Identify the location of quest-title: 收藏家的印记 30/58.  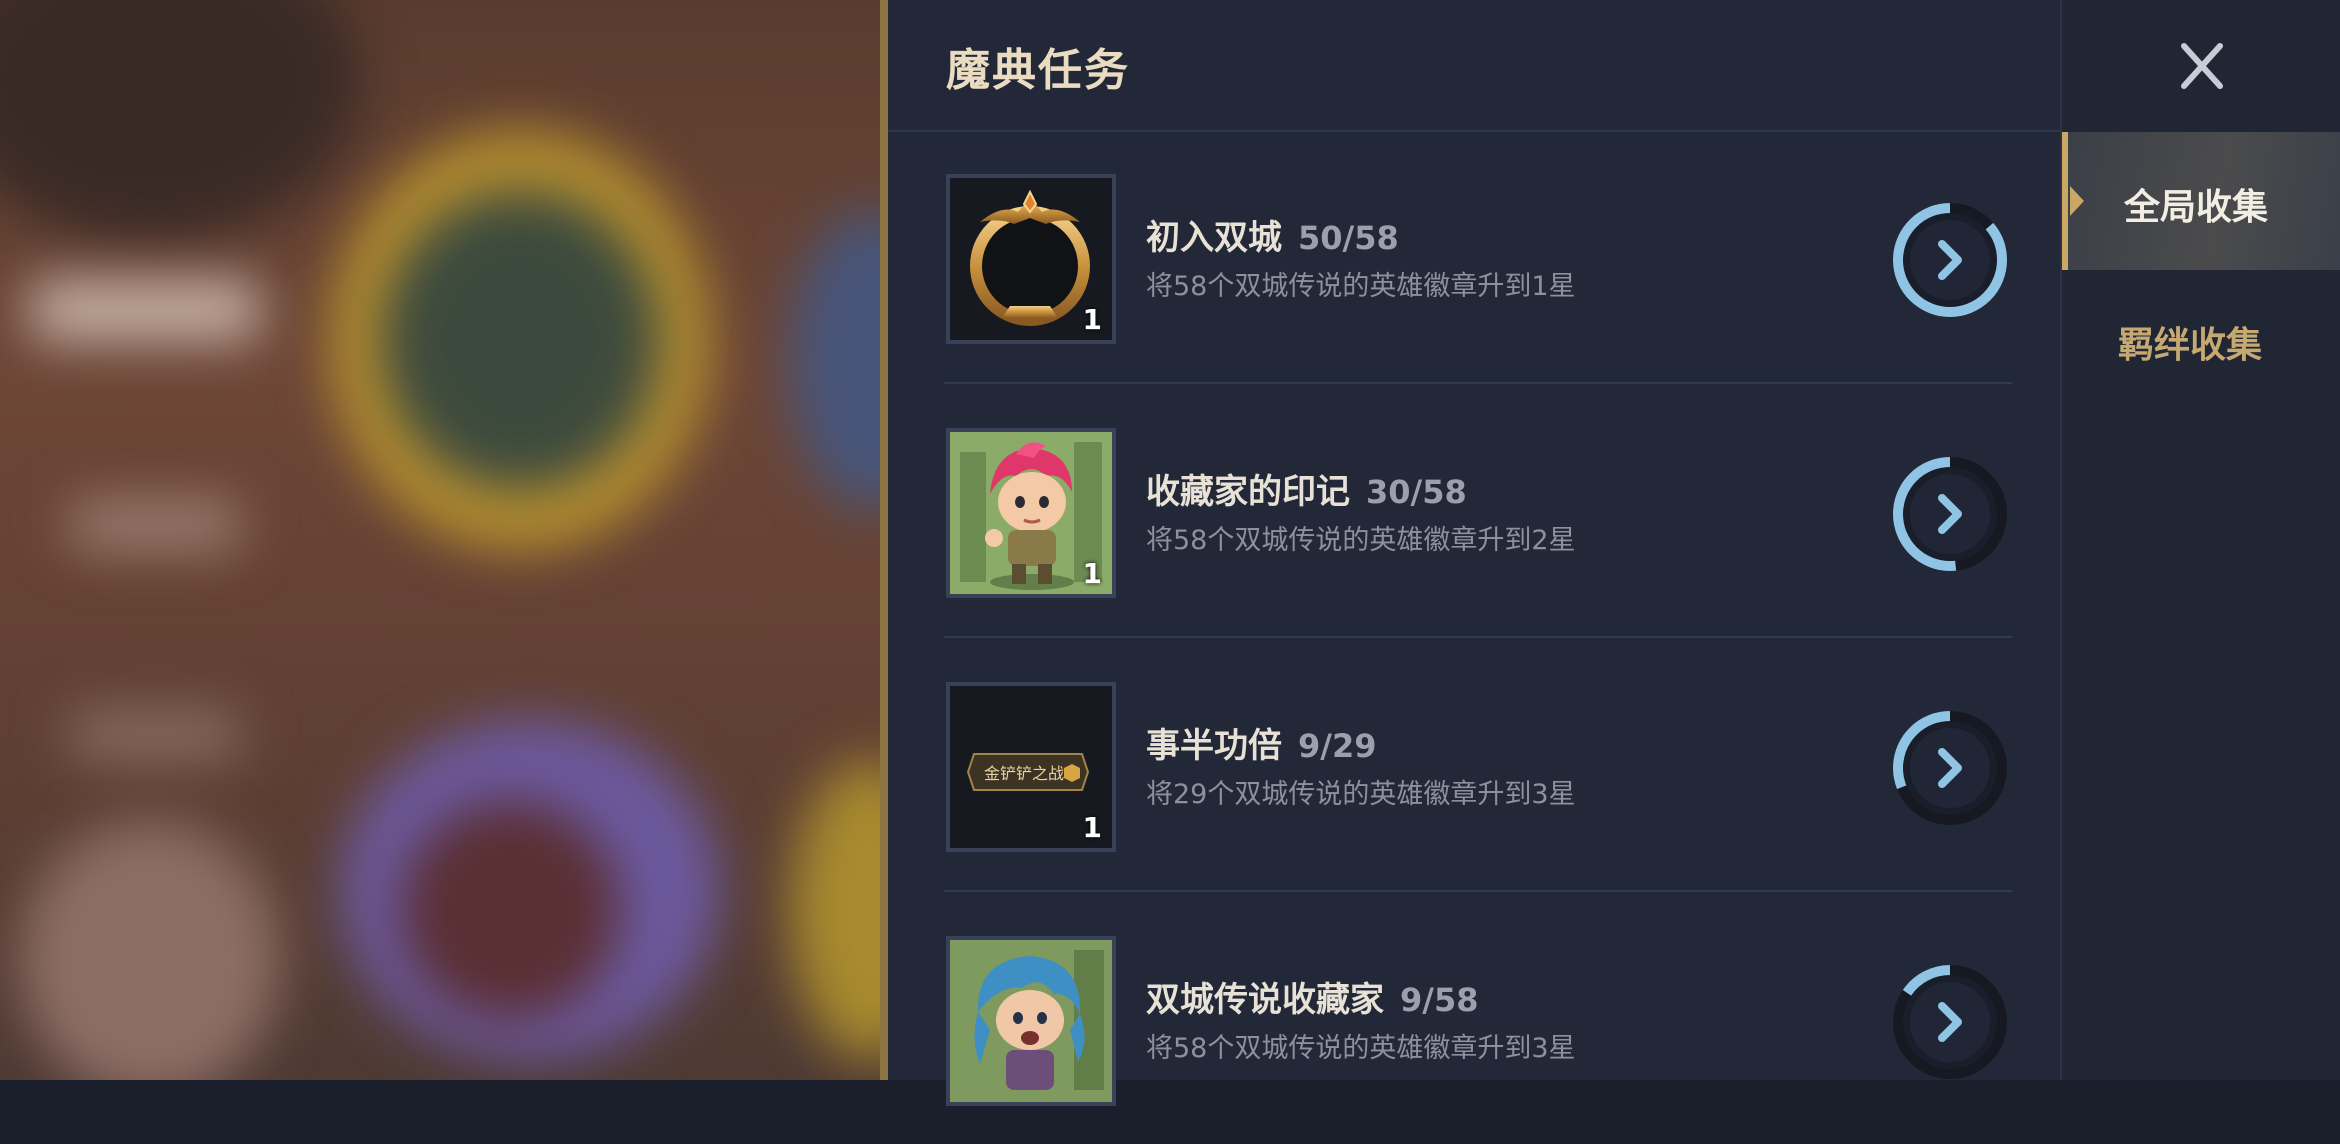
(1306, 488).